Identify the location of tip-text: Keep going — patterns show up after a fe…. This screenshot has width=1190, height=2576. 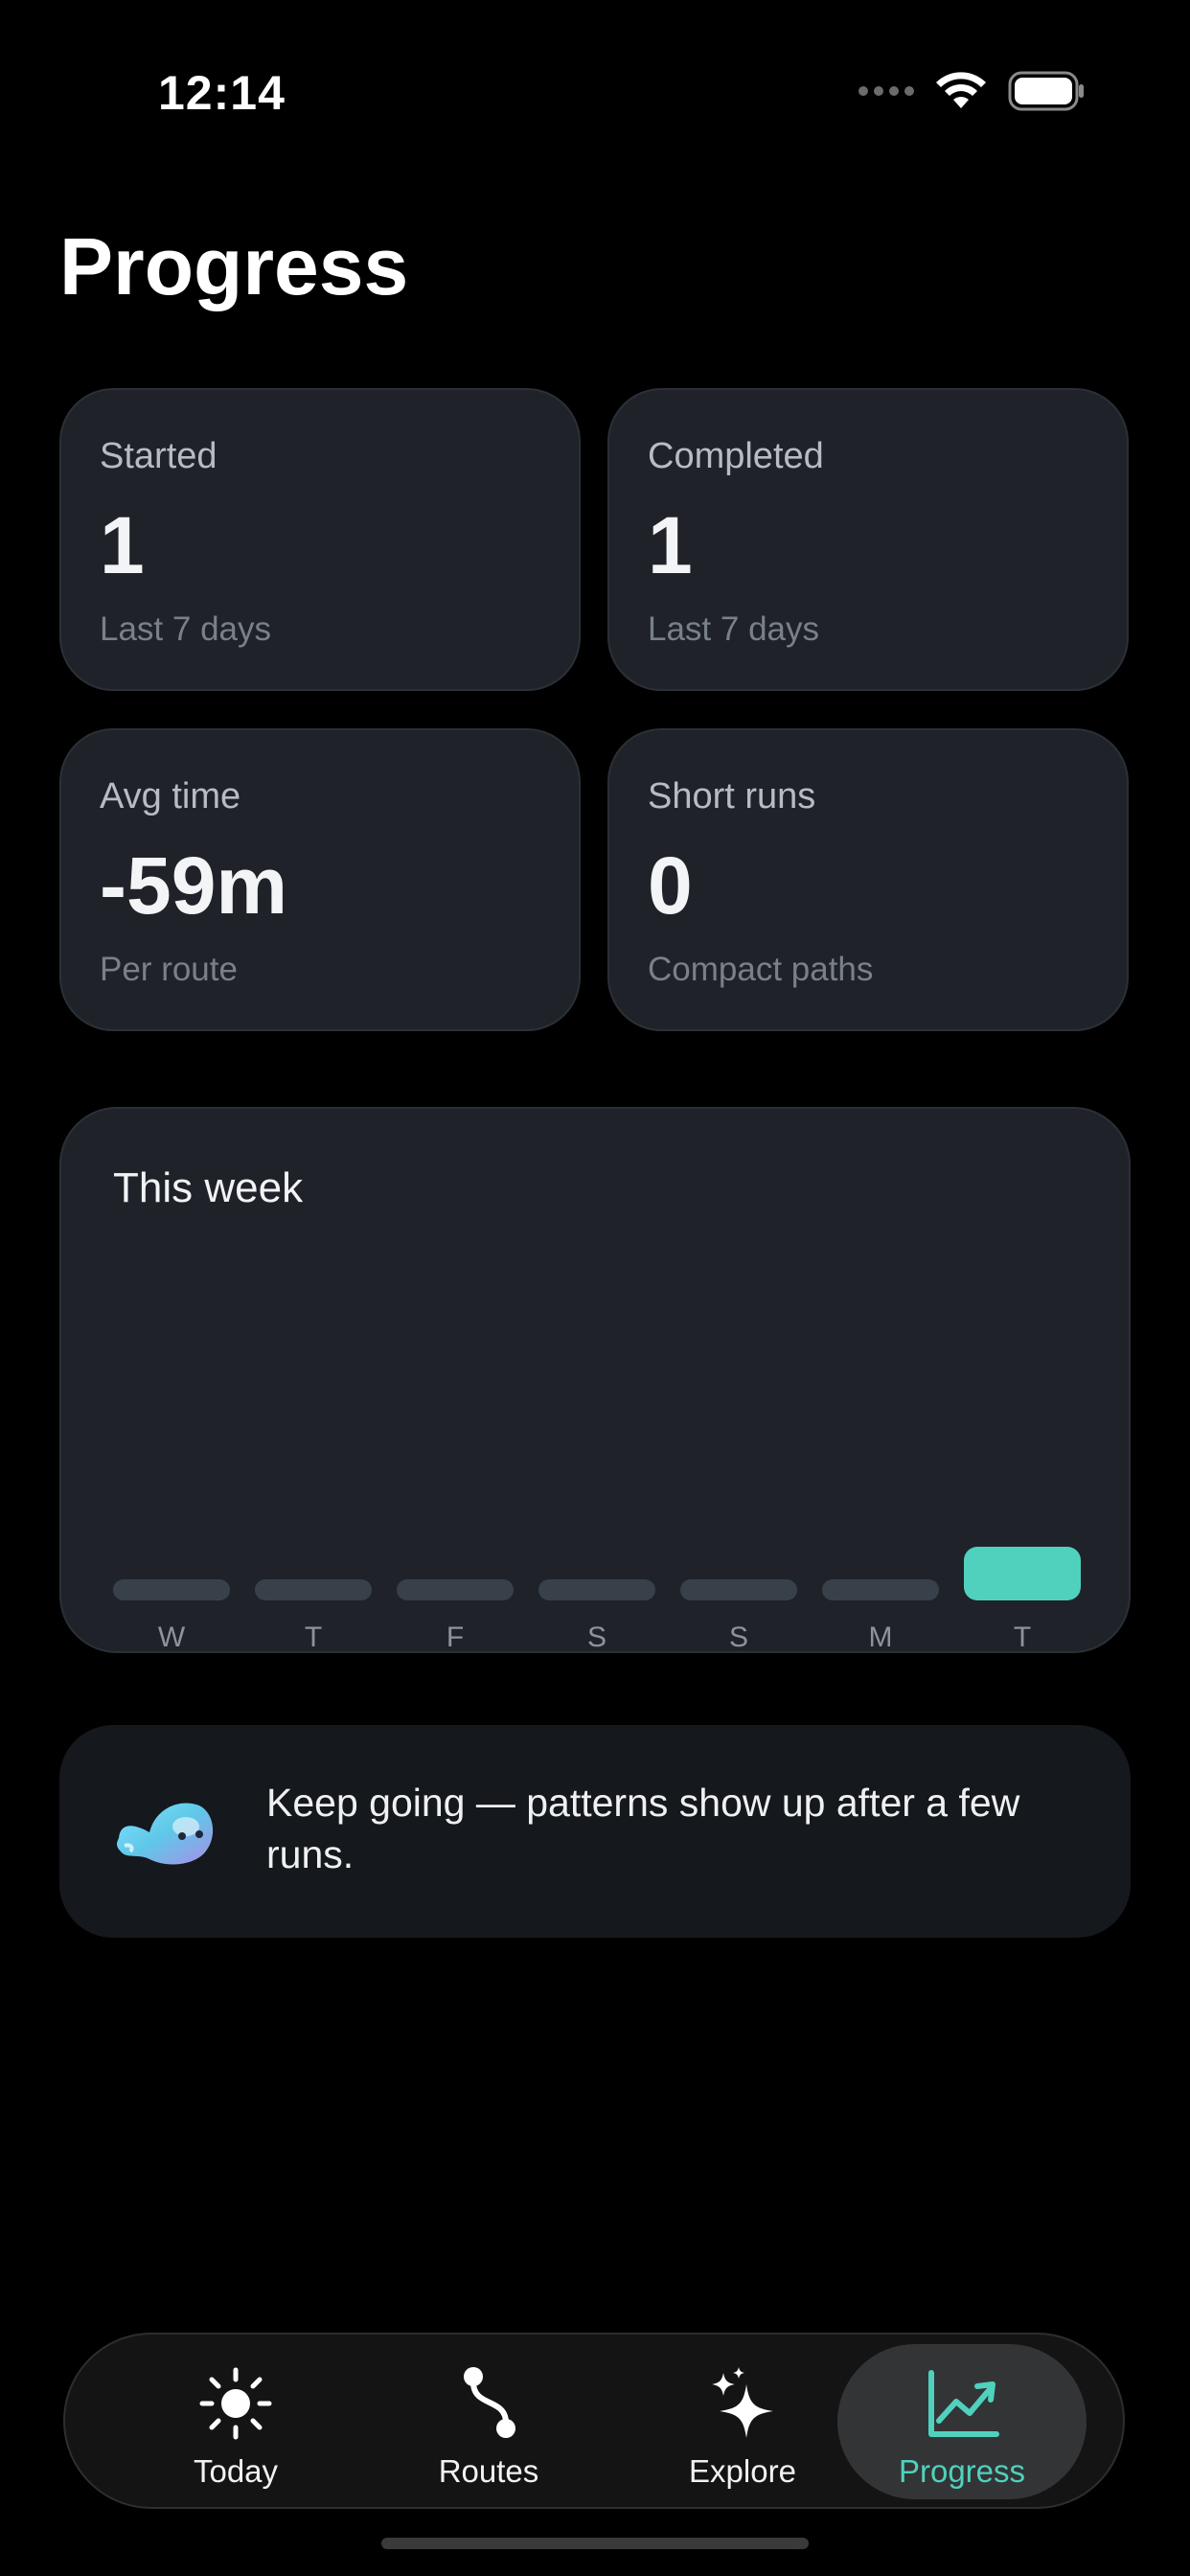
(643, 1828).